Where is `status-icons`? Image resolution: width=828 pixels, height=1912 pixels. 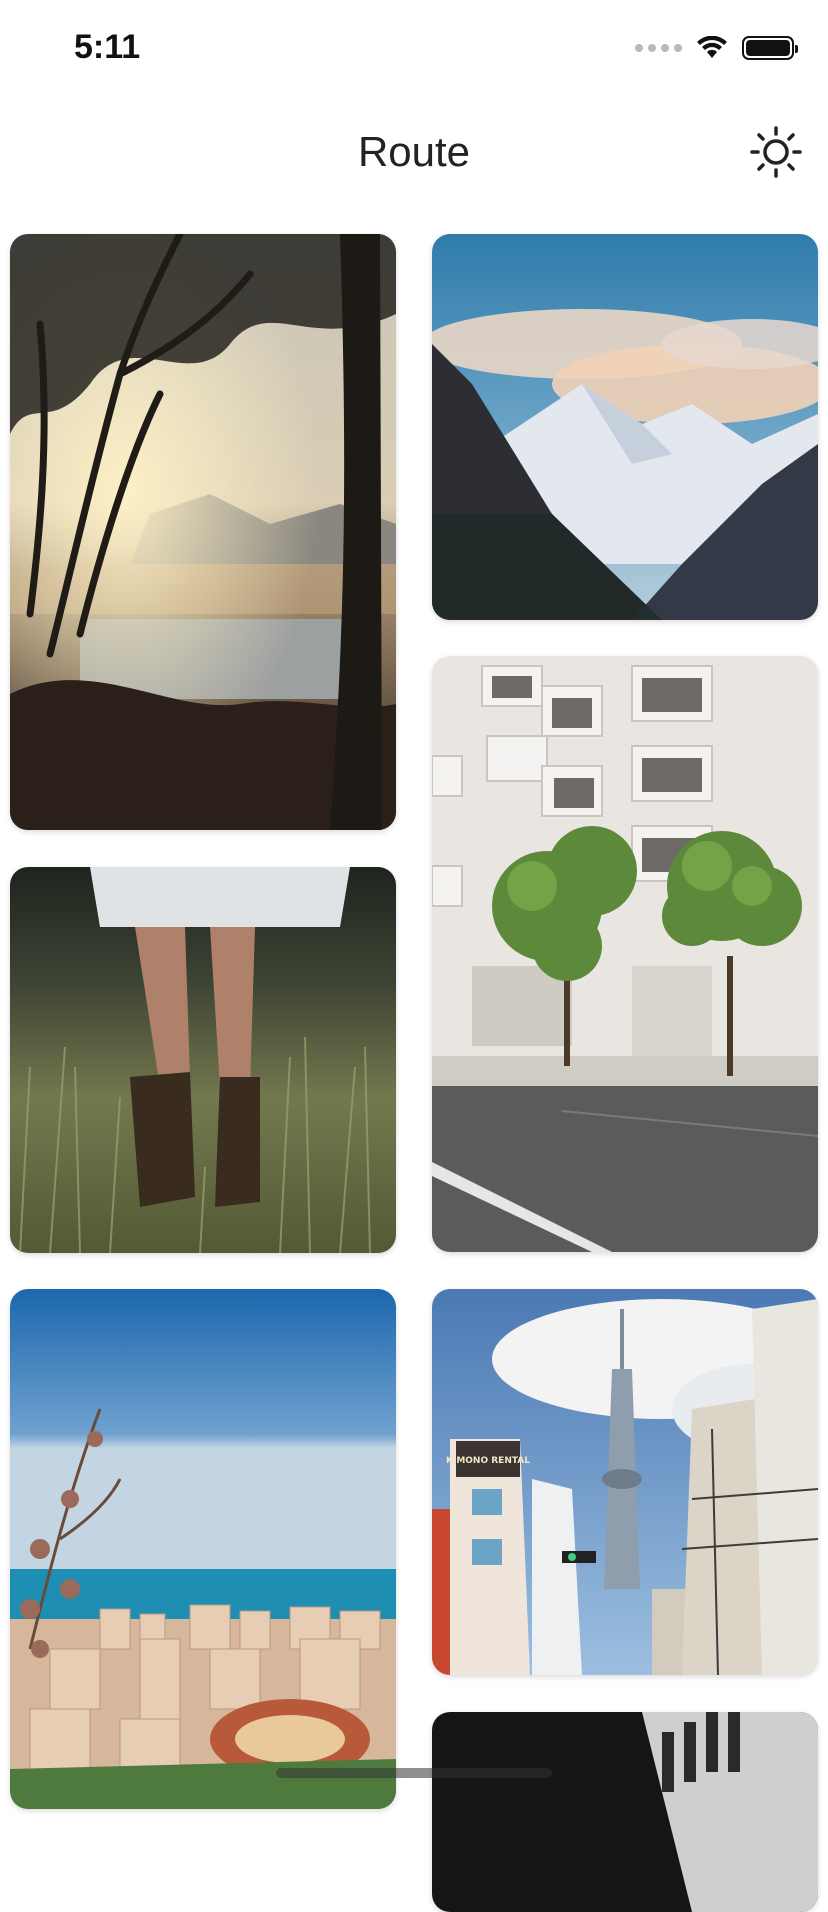
status-icons is located at coordinates (716, 48).